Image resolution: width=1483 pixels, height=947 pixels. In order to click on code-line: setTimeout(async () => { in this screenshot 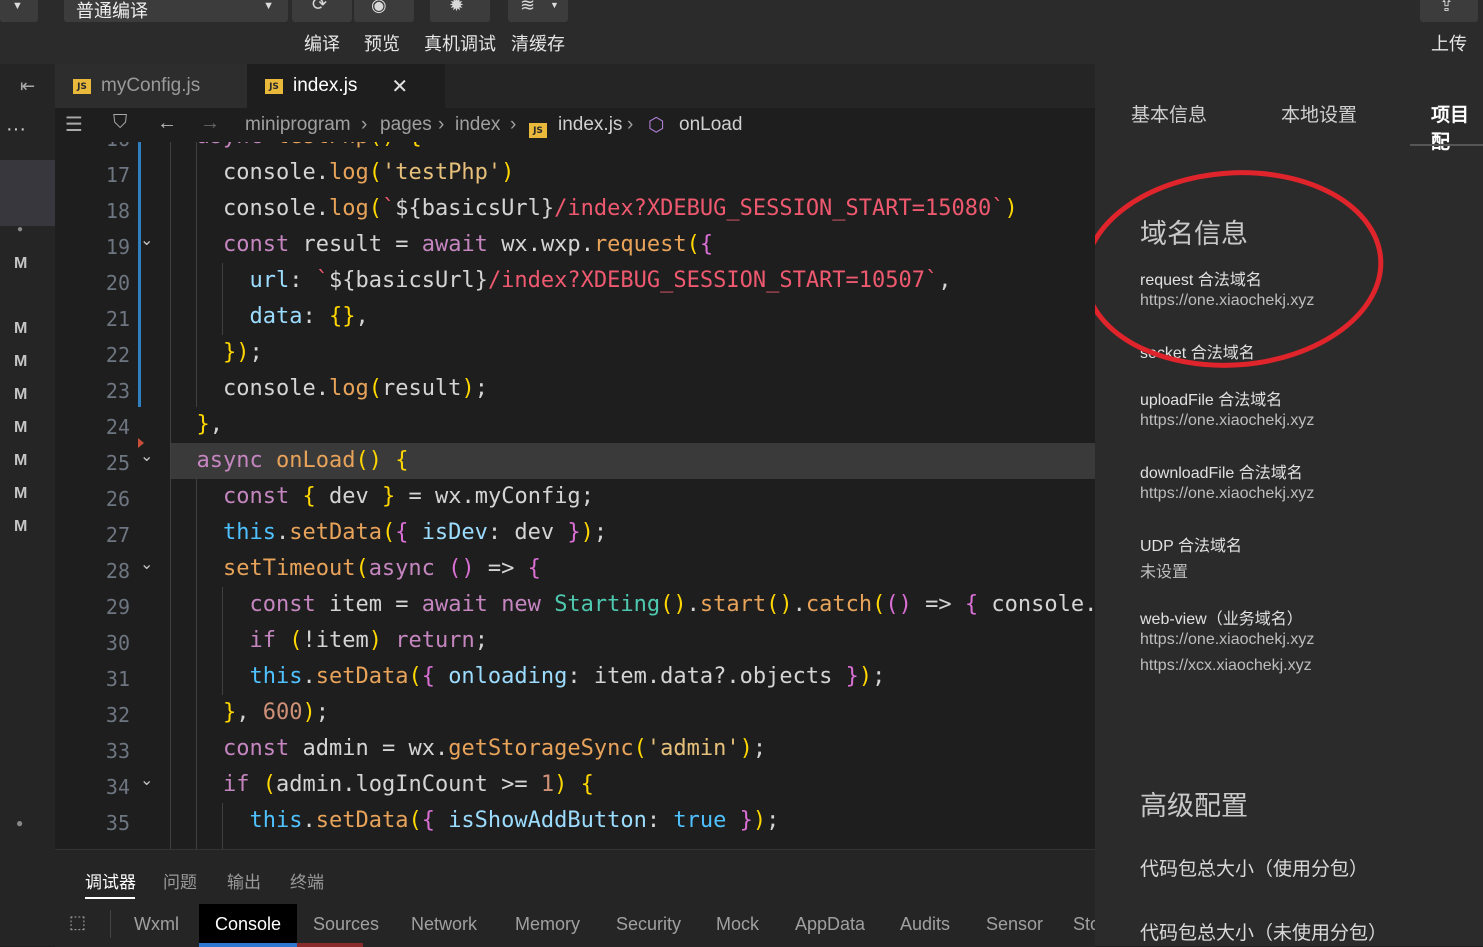, I will do `click(381, 568)`.